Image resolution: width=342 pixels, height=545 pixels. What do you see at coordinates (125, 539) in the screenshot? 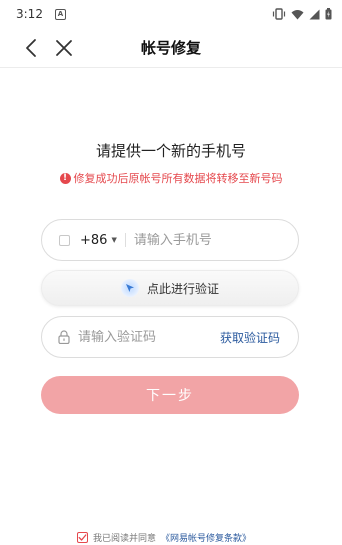
I see `agreement-text: 我已阅读并同意` at bounding box center [125, 539].